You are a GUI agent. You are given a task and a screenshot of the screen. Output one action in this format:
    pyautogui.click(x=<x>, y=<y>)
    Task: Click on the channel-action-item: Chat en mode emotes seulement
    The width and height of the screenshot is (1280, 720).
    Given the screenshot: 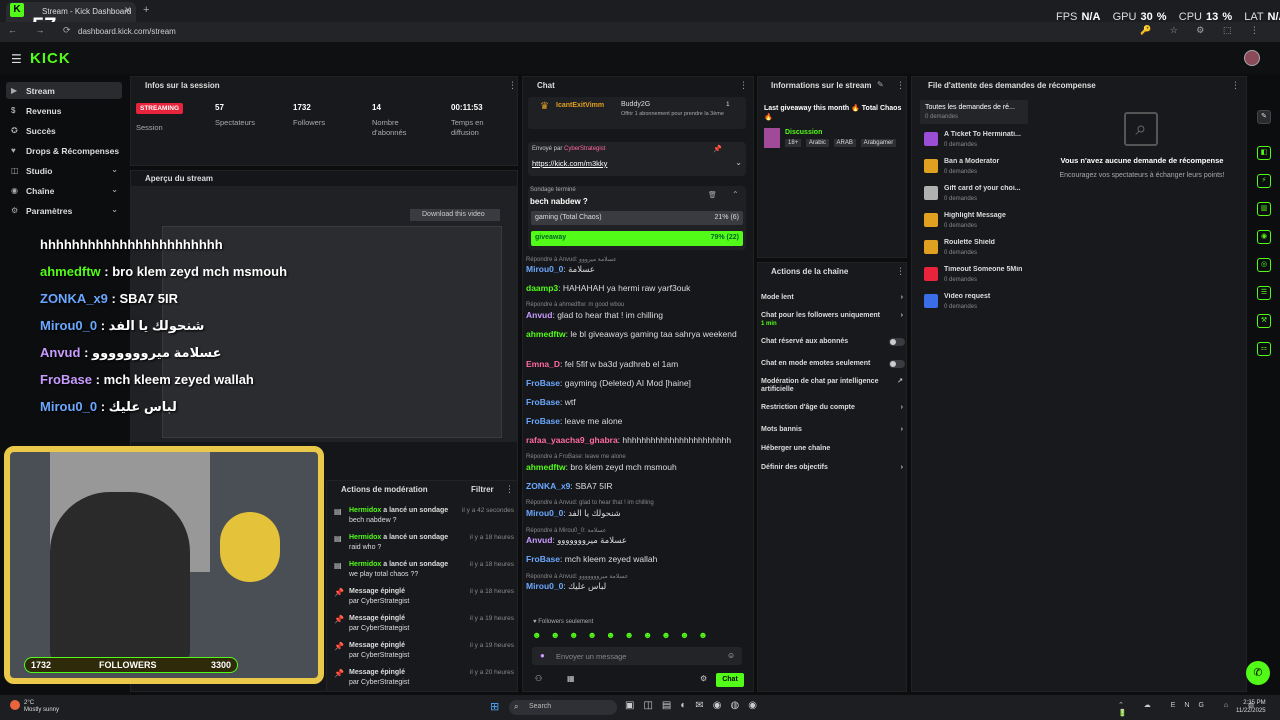 What is the action you would take?
    pyautogui.click(x=833, y=364)
    